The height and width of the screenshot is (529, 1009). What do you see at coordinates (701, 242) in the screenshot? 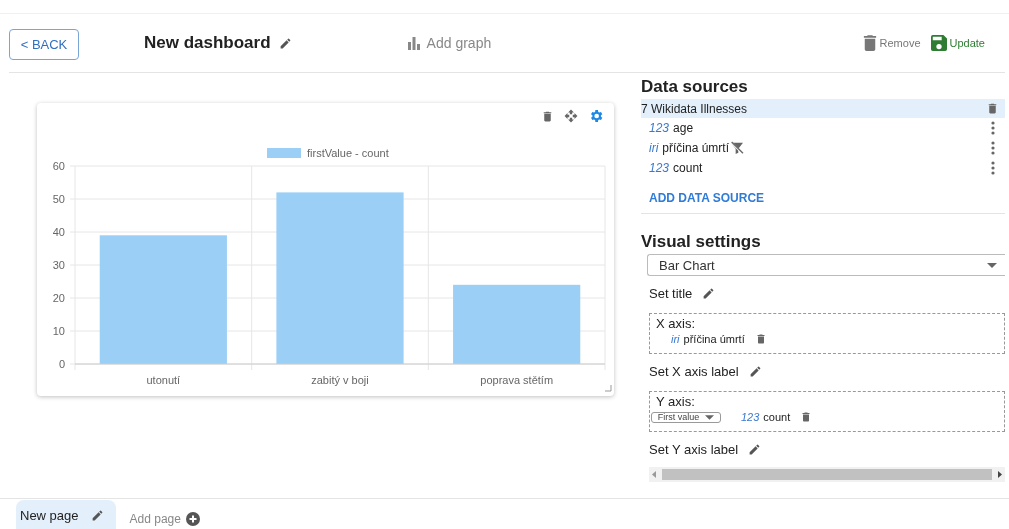
I see `section-title: Visual settings` at bounding box center [701, 242].